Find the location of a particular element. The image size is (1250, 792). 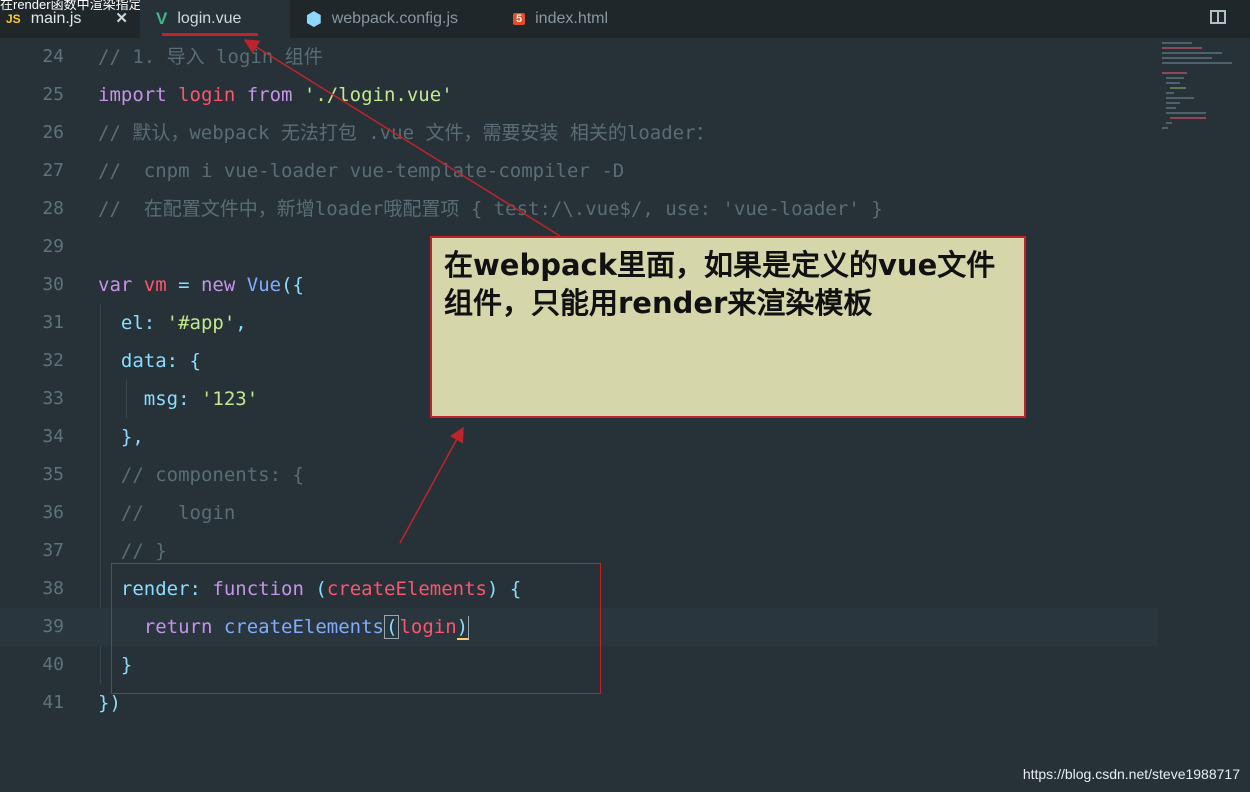

html5-file-icon: 5 is located at coordinates (519, 19).